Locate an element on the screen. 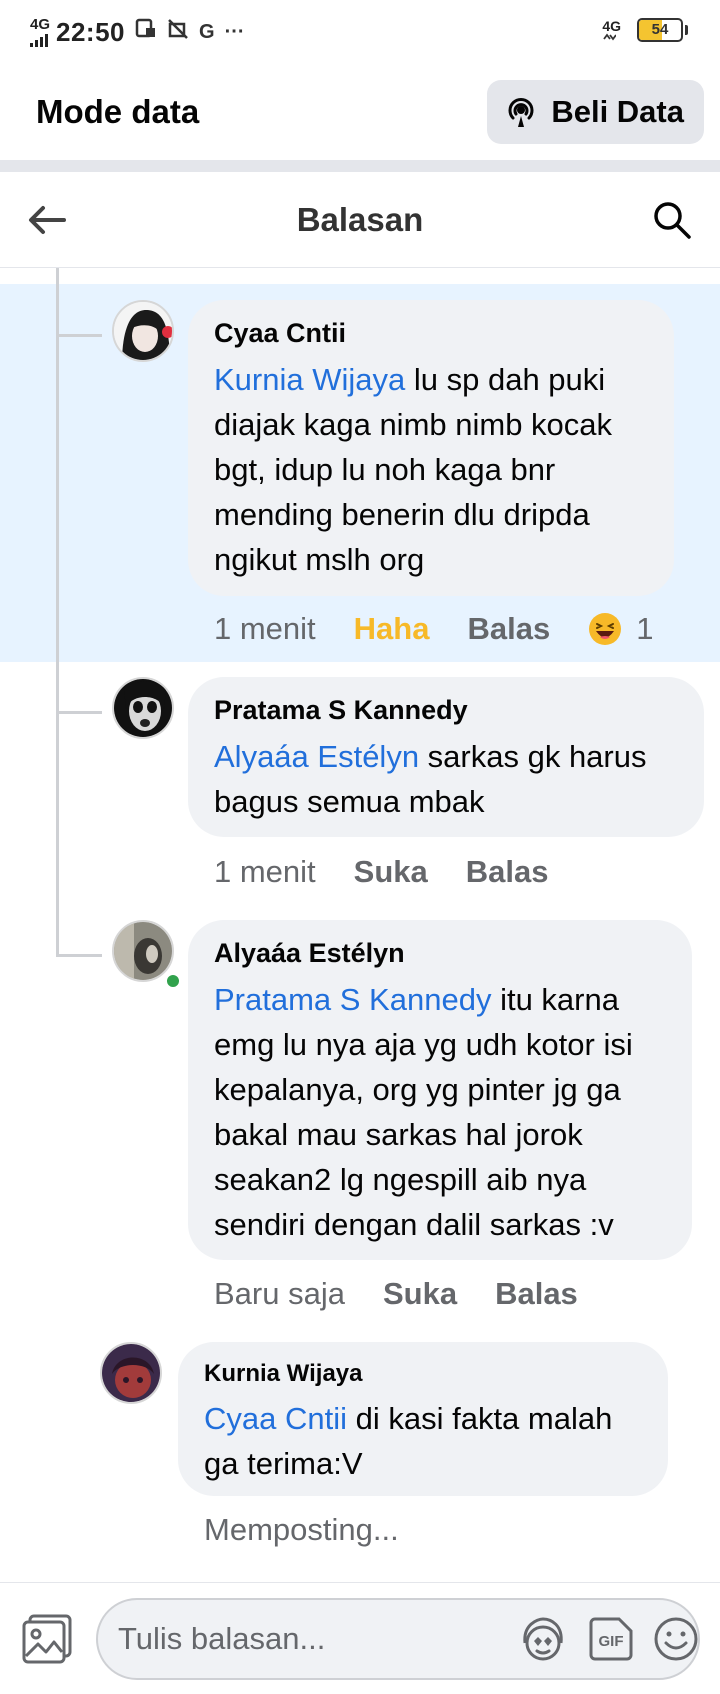 The width and height of the screenshot is (720, 1694). gif-icon: GIF is located at coordinates (611, 1639).